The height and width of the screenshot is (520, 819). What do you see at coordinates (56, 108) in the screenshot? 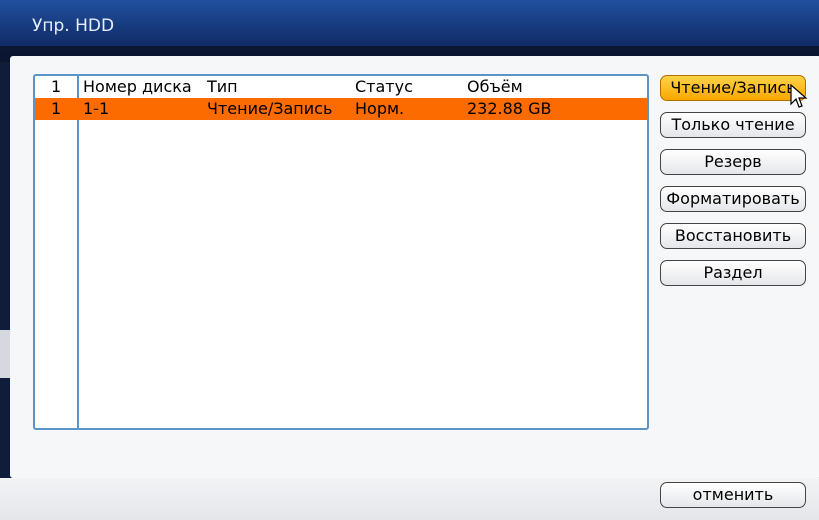
I see `row-index: 1` at bounding box center [56, 108].